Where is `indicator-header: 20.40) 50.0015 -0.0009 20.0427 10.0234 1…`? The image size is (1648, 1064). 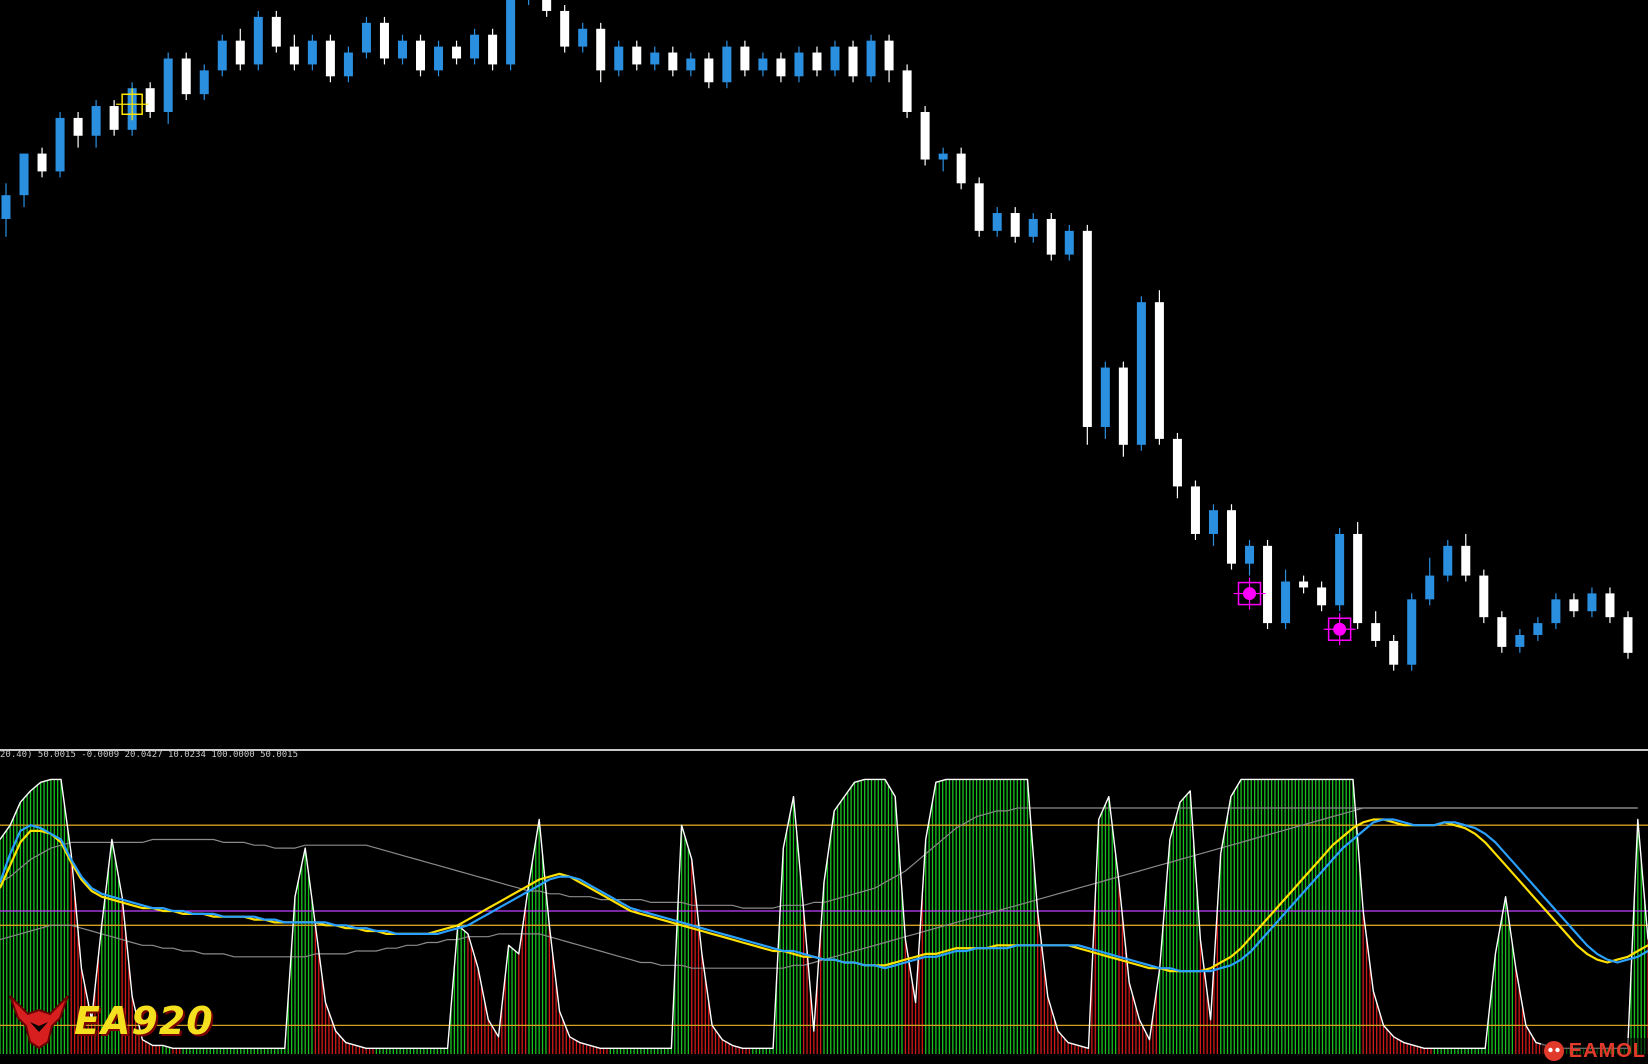
indicator-header: 20.40) 50.0015 -0.0009 20.0427 10.0234 1… is located at coordinates (149, 755).